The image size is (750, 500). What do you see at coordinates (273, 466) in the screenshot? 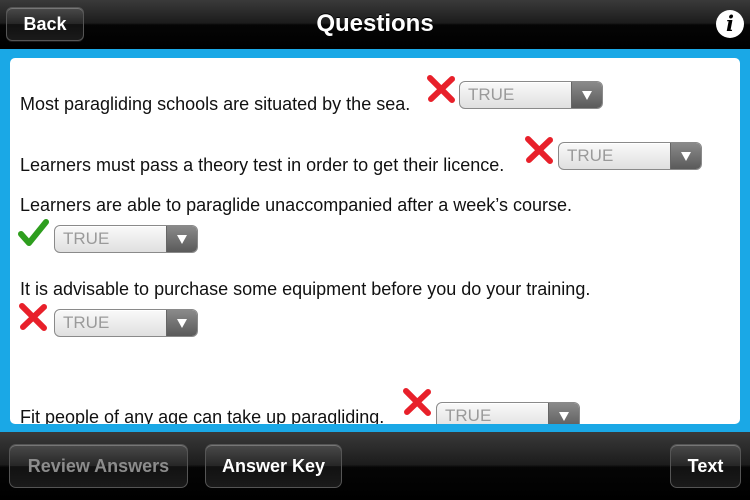
I see `answer-key-button: Answer Key` at bounding box center [273, 466].